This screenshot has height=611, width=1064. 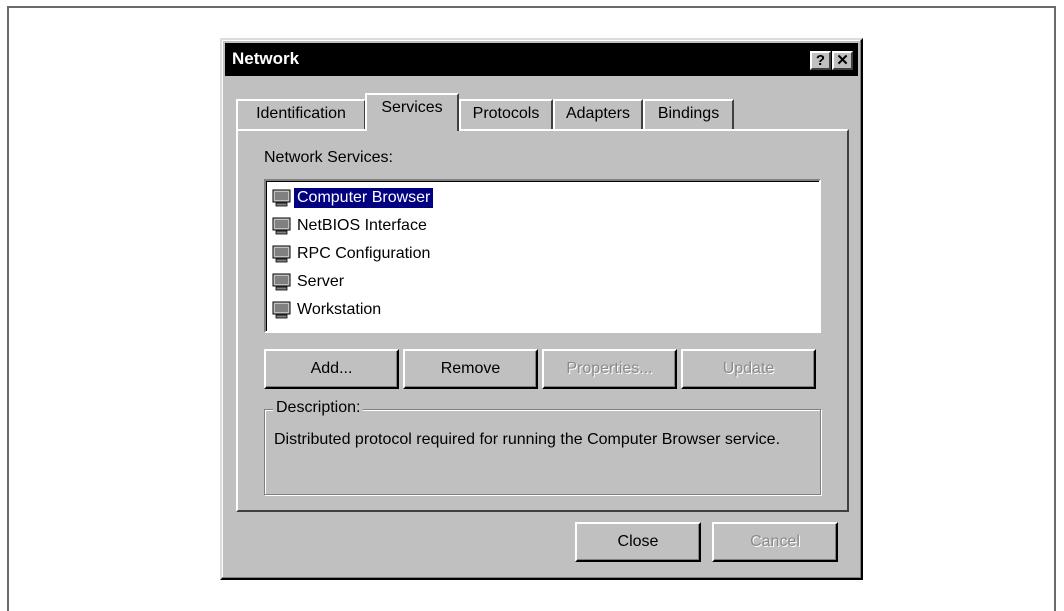 I want to click on tab-label: Bindings, so click(x=688, y=113).